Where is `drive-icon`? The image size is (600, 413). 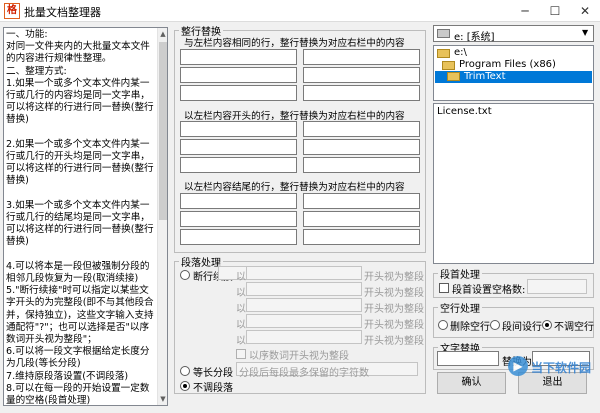 drive-icon is located at coordinates (443, 33).